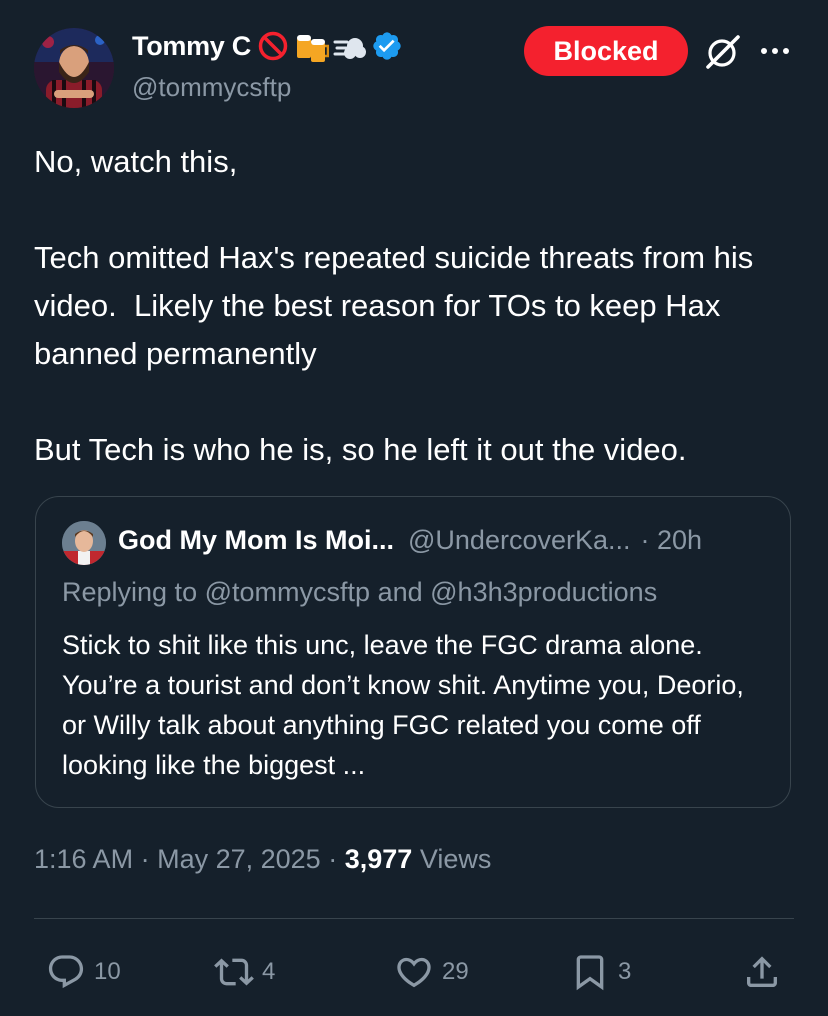  I want to click on bookmark-button: 3, so click(600, 972).